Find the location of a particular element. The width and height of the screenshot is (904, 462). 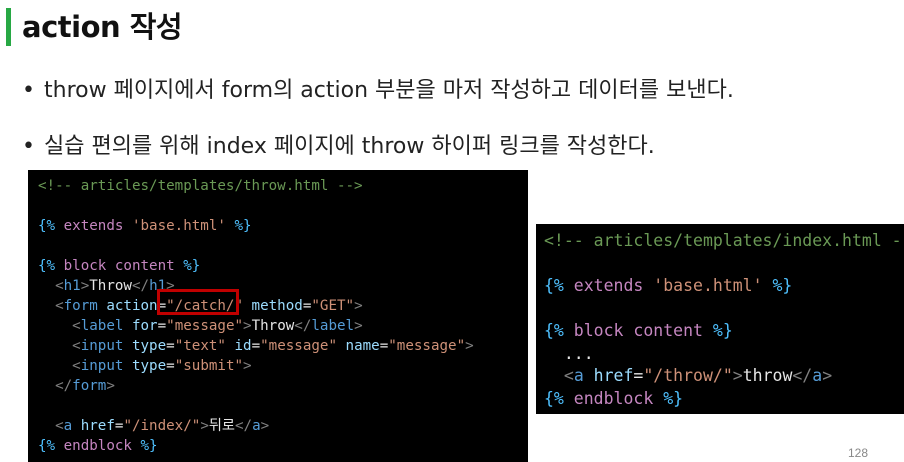

html-tag: h1 is located at coordinates (72, 286).